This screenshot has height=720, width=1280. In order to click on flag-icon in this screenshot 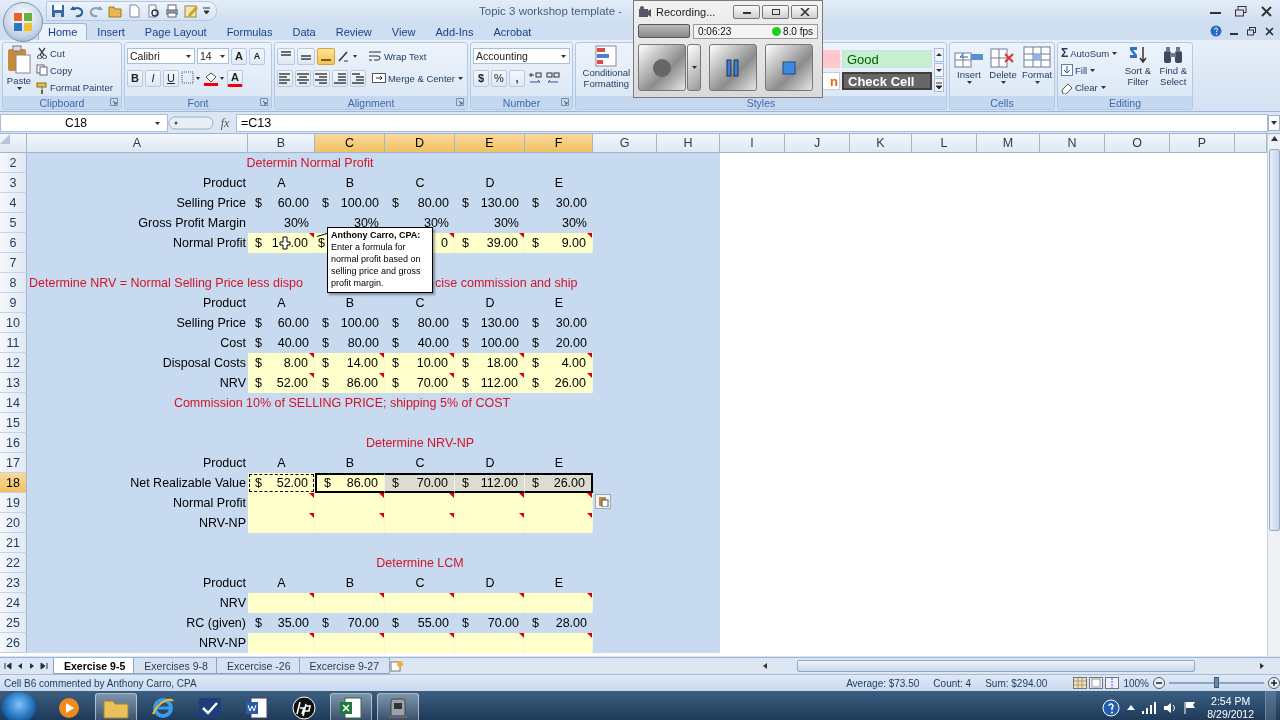, I will do `click(1190, 707)`.